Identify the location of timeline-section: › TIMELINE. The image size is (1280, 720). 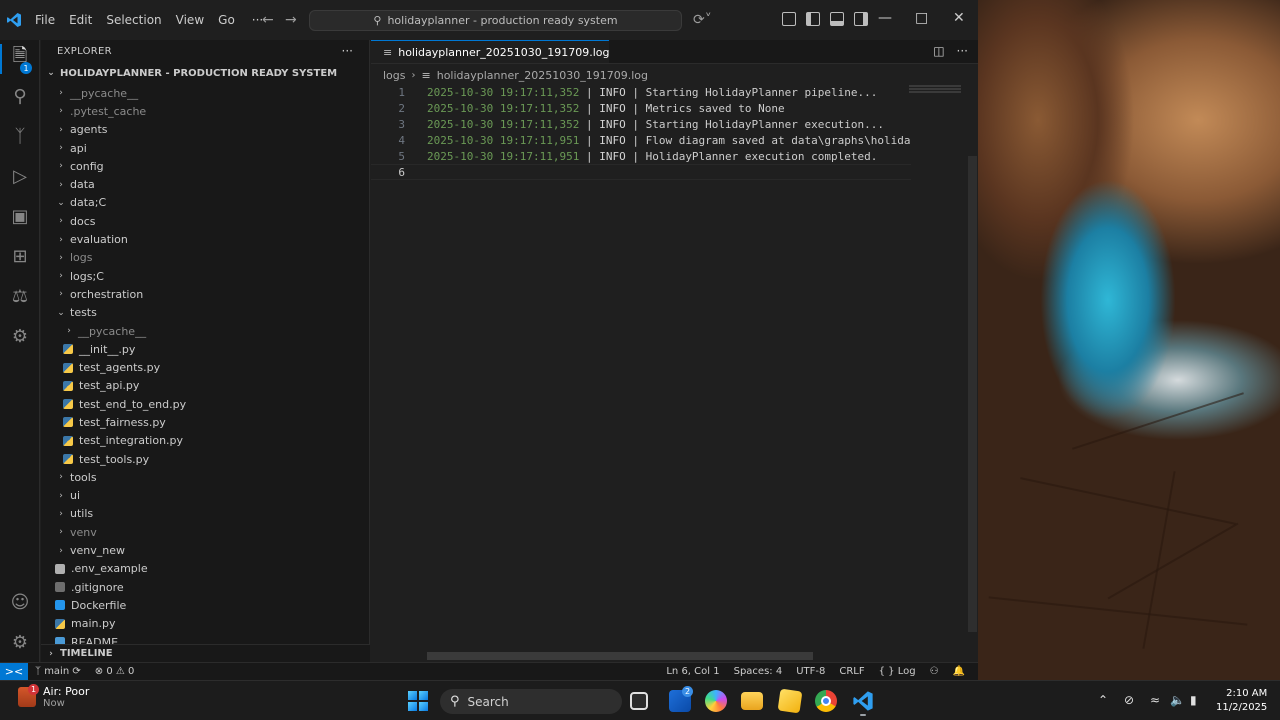
(205, 653).